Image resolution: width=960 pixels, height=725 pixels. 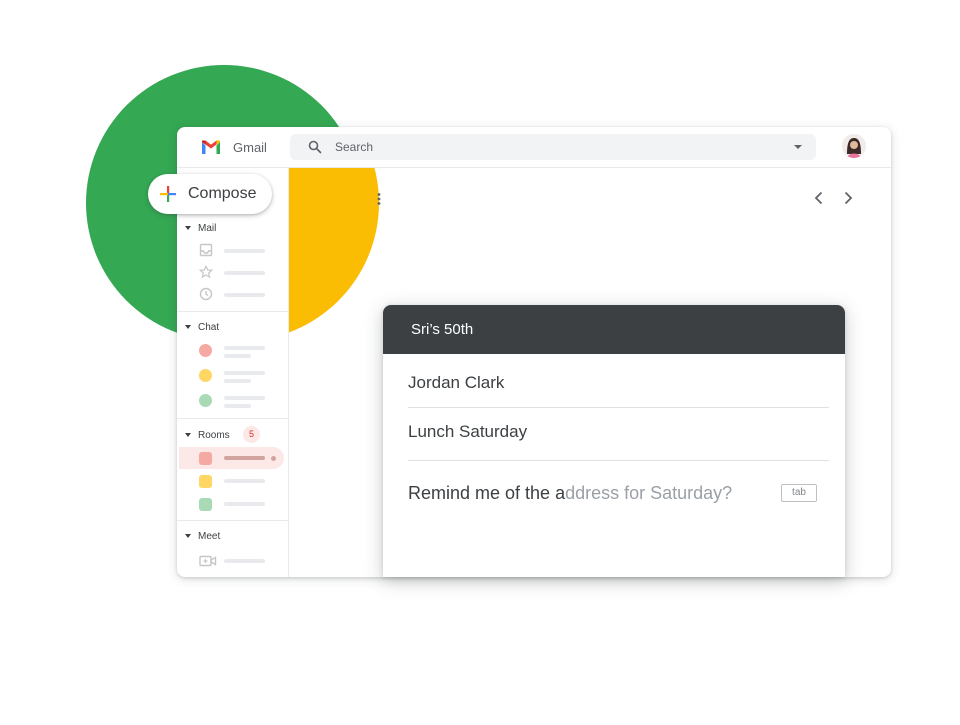 I want to click on compose-button: Compose, so click(x=210, y=194).